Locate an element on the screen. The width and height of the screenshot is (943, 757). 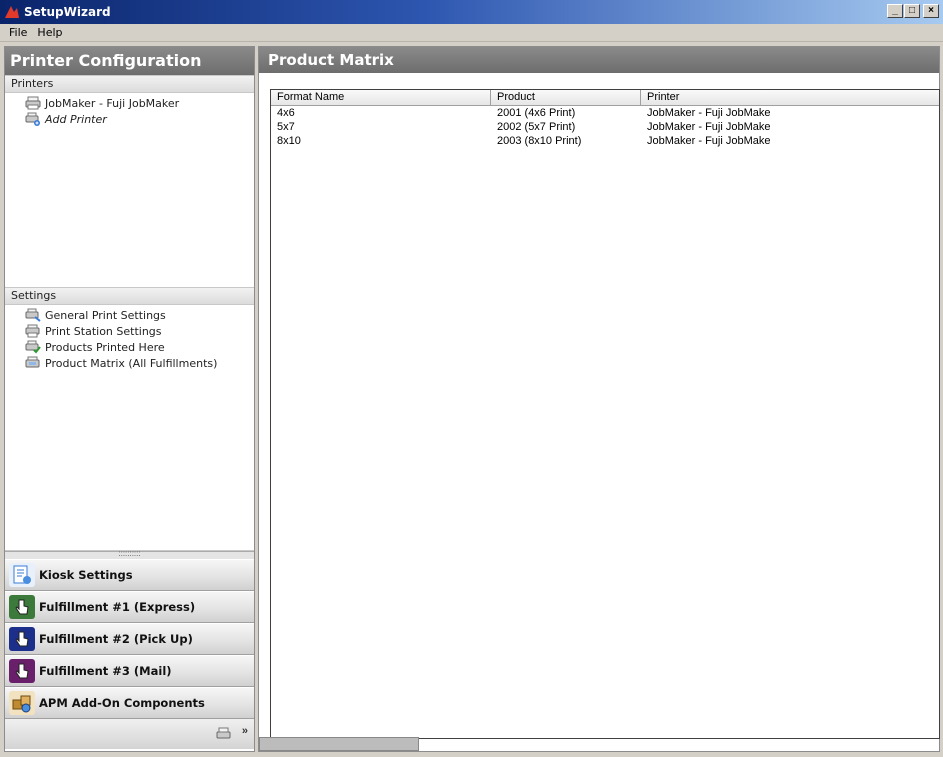
chevron-right-icon: » is located at coordinates (245, 731).